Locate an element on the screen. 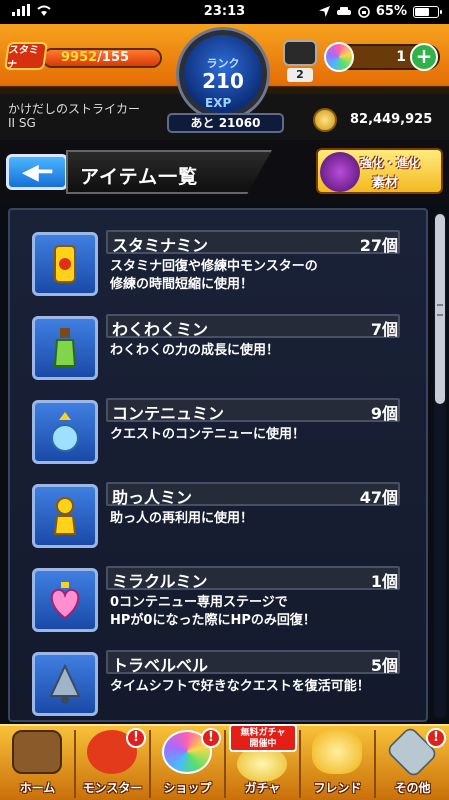 The image size is (449, 800). item-description: スタミナ回復や修練中モンスターの 修練の時間短縮に使用！ is located at coordinates (214, 275).